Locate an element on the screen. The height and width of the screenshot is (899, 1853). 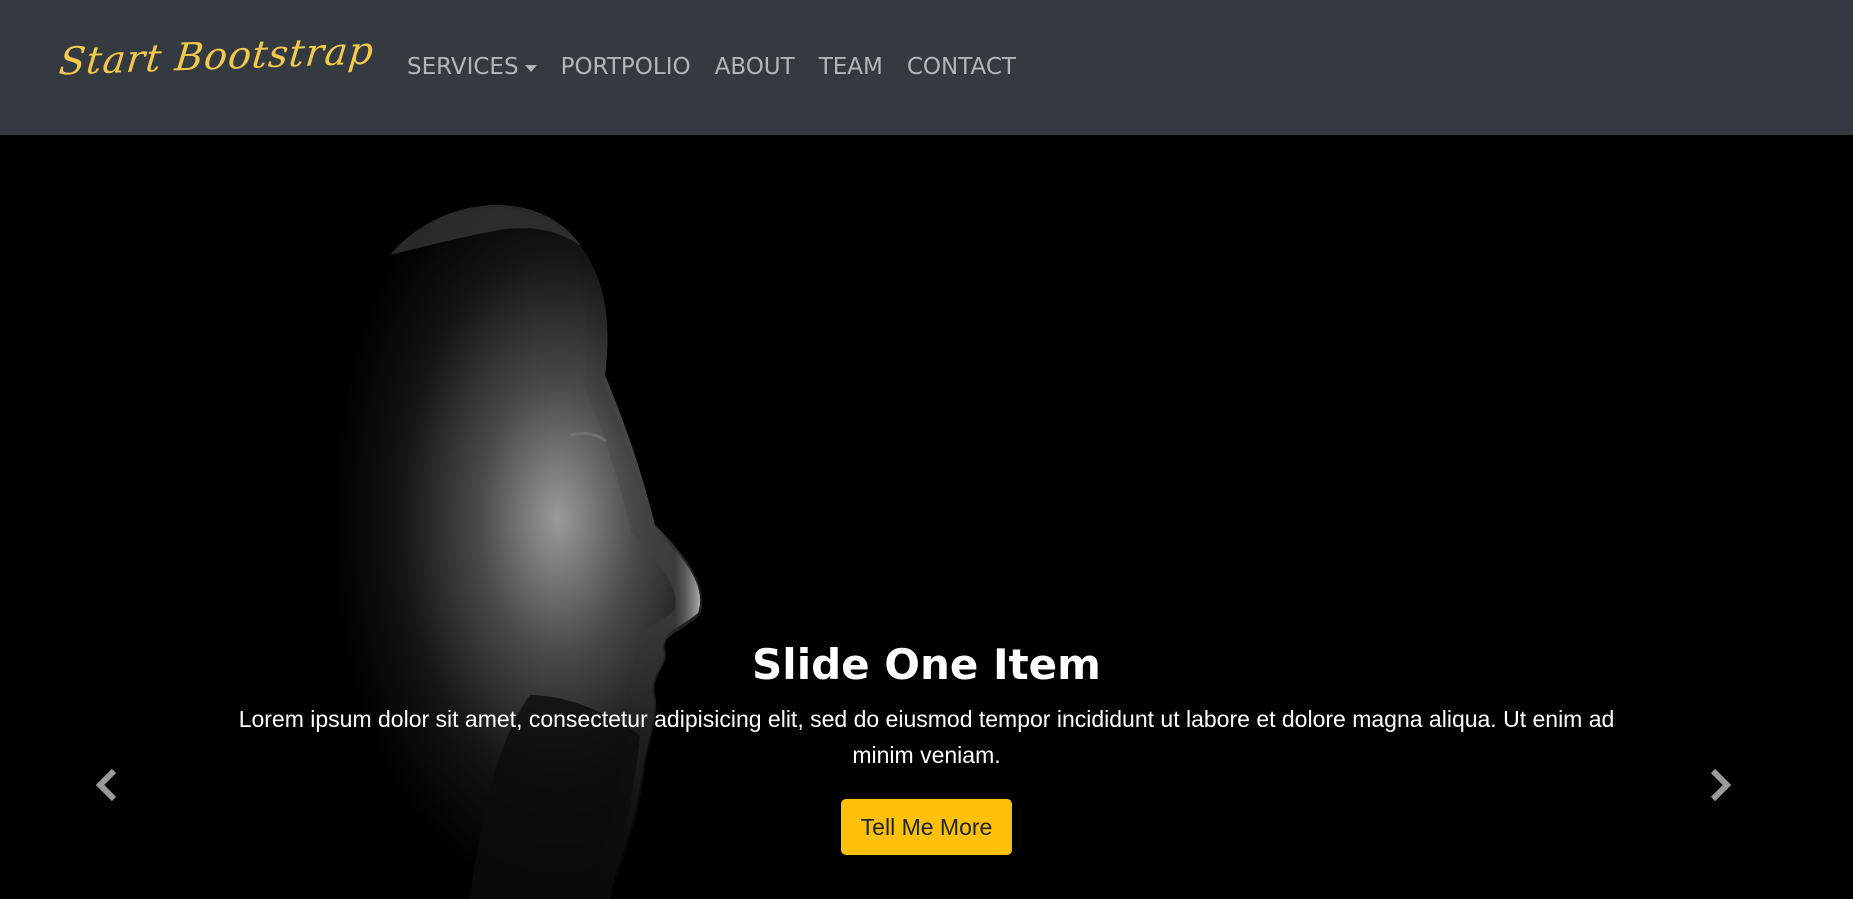
carousel-prev-button is located at coordinates (108, 785).